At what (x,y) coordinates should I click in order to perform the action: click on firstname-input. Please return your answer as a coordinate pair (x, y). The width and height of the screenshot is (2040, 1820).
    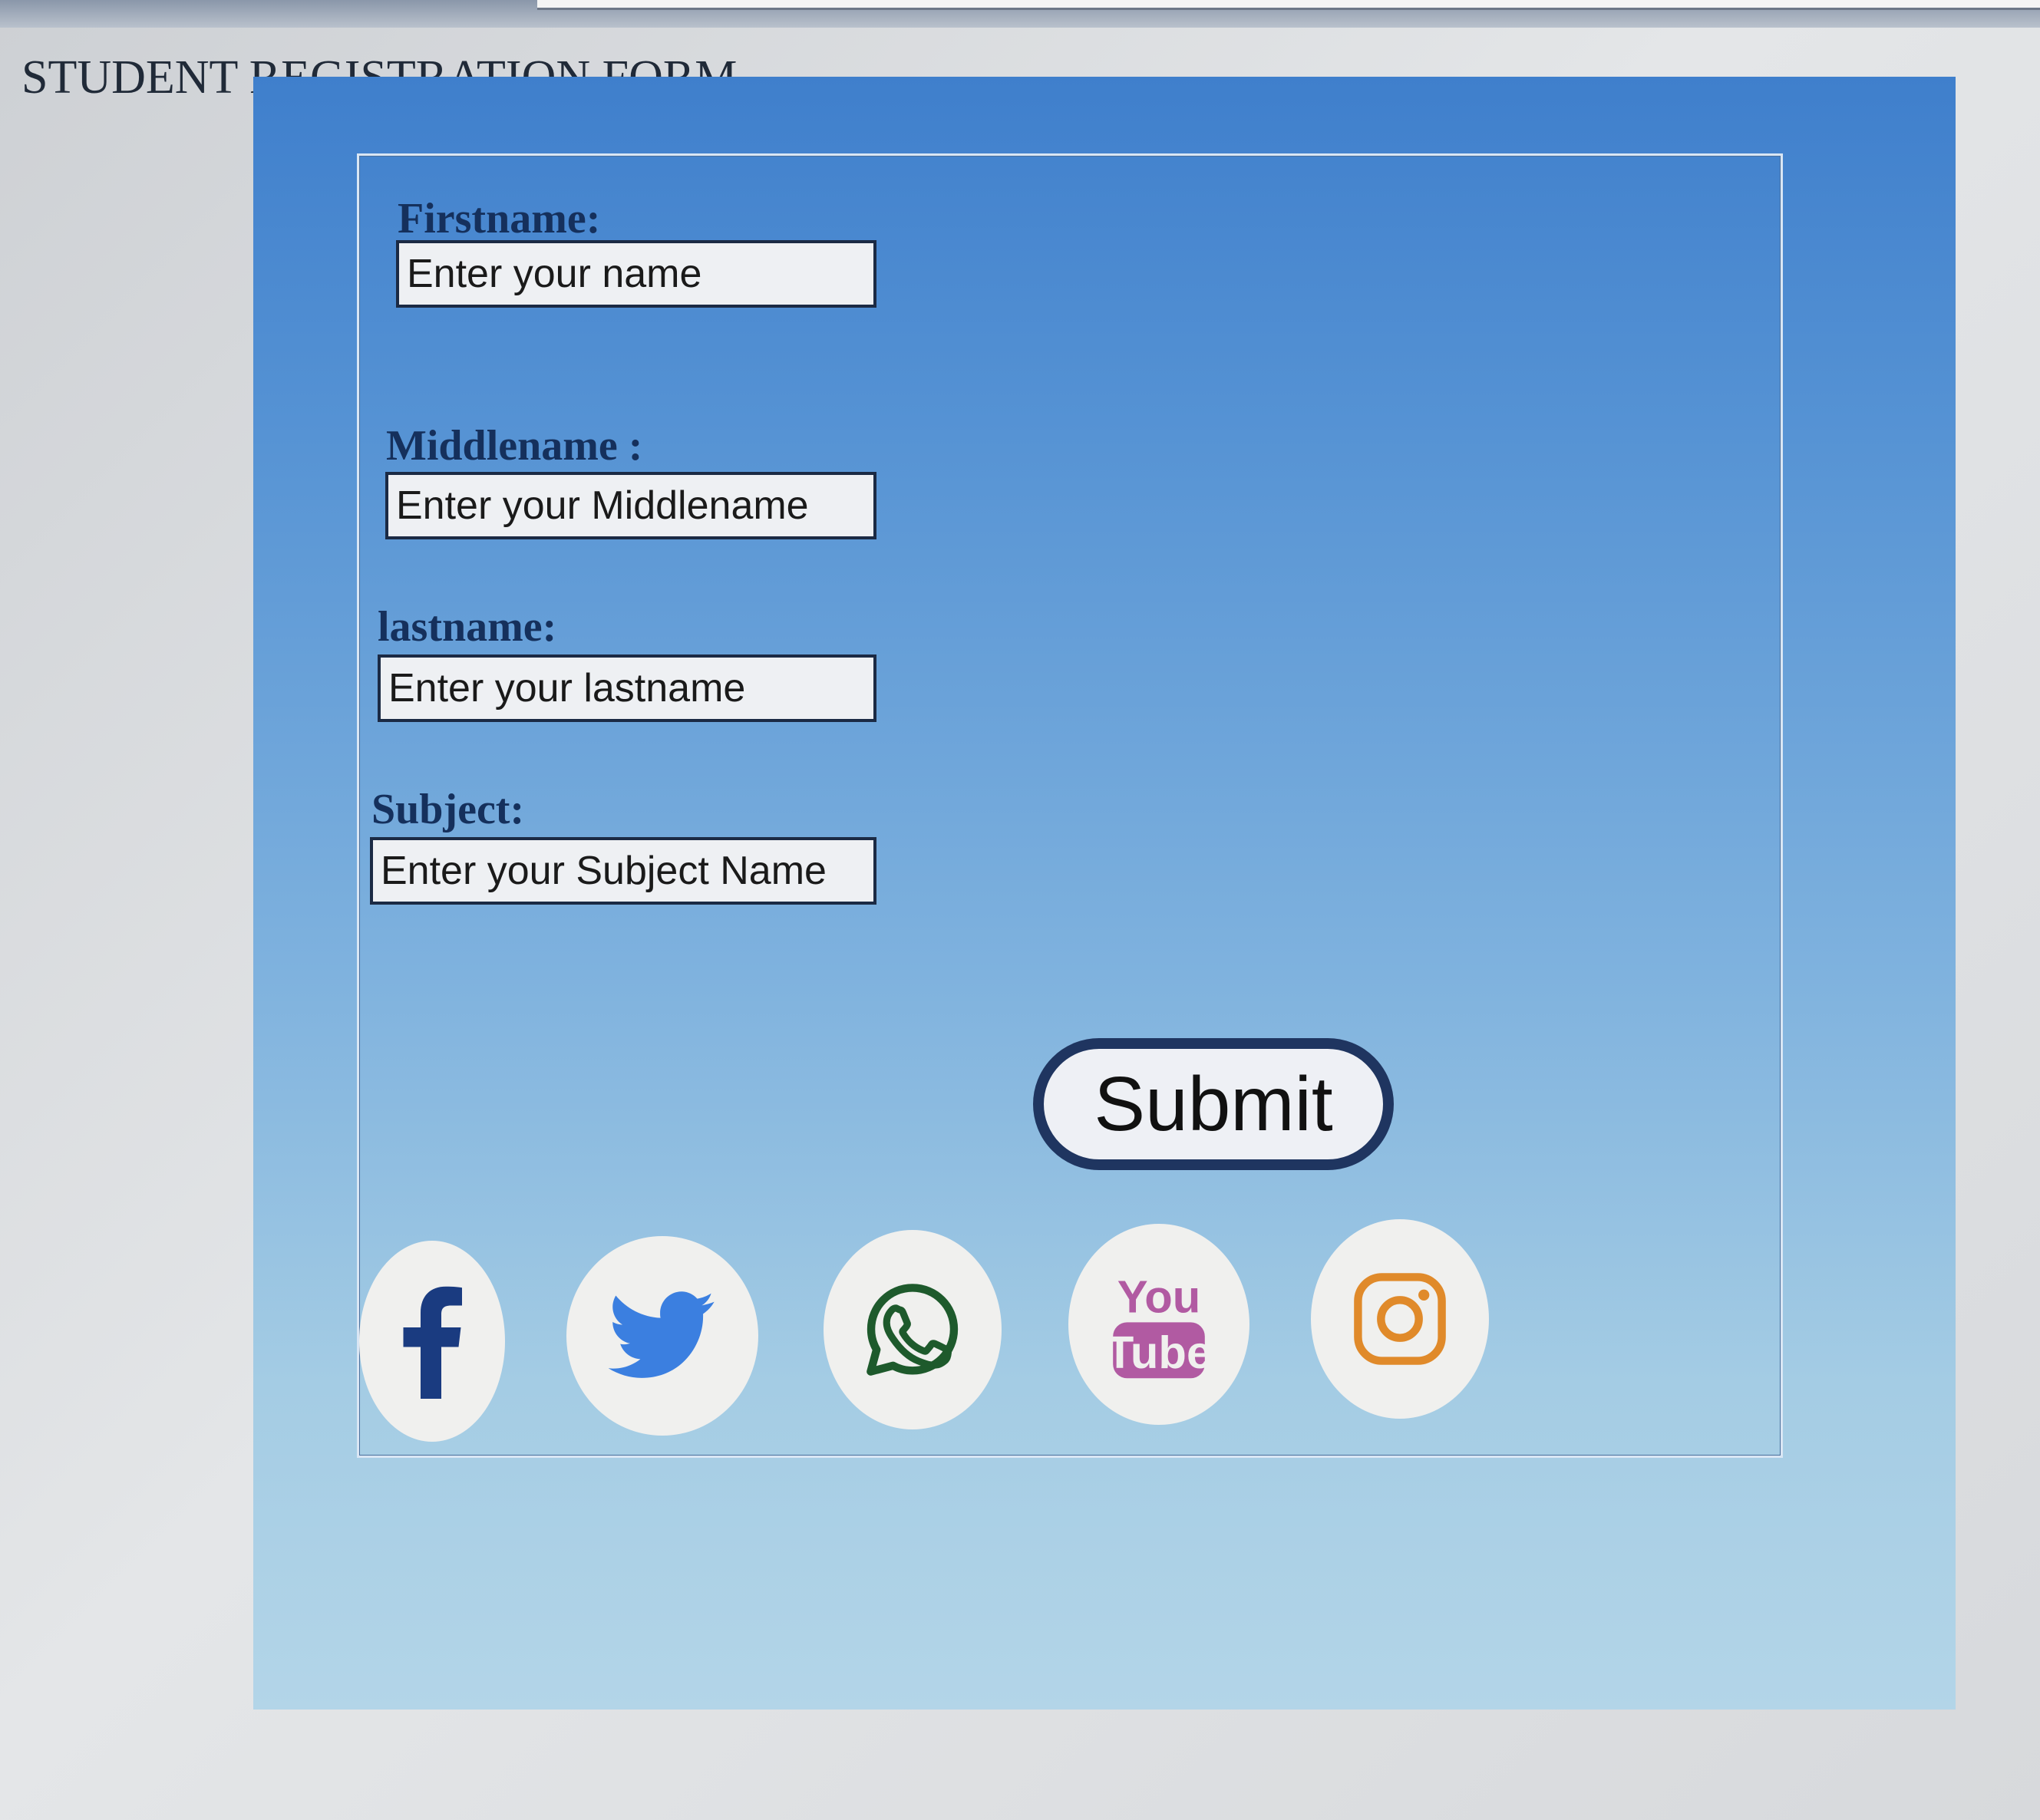
    Looking at the image, I should click on (636, 274).